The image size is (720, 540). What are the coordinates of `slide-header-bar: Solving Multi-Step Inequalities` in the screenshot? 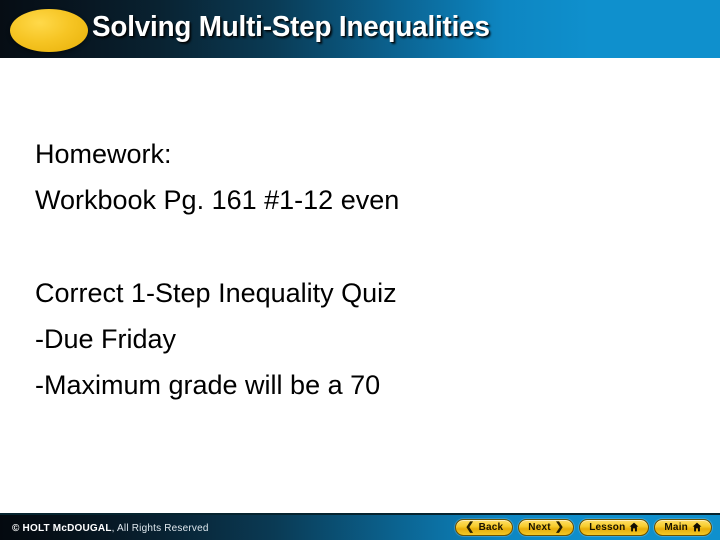 It's located at (360, 29).